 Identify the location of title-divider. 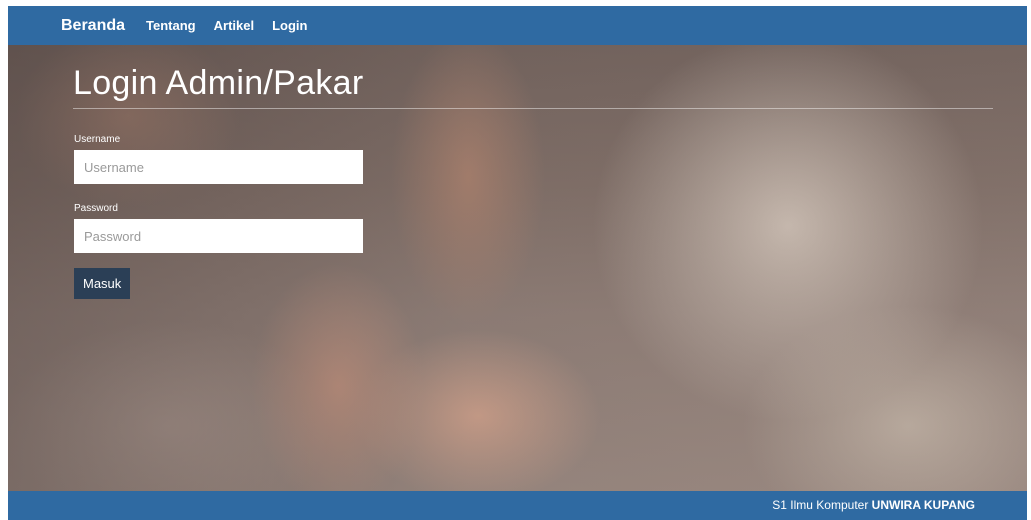
(533, 108).